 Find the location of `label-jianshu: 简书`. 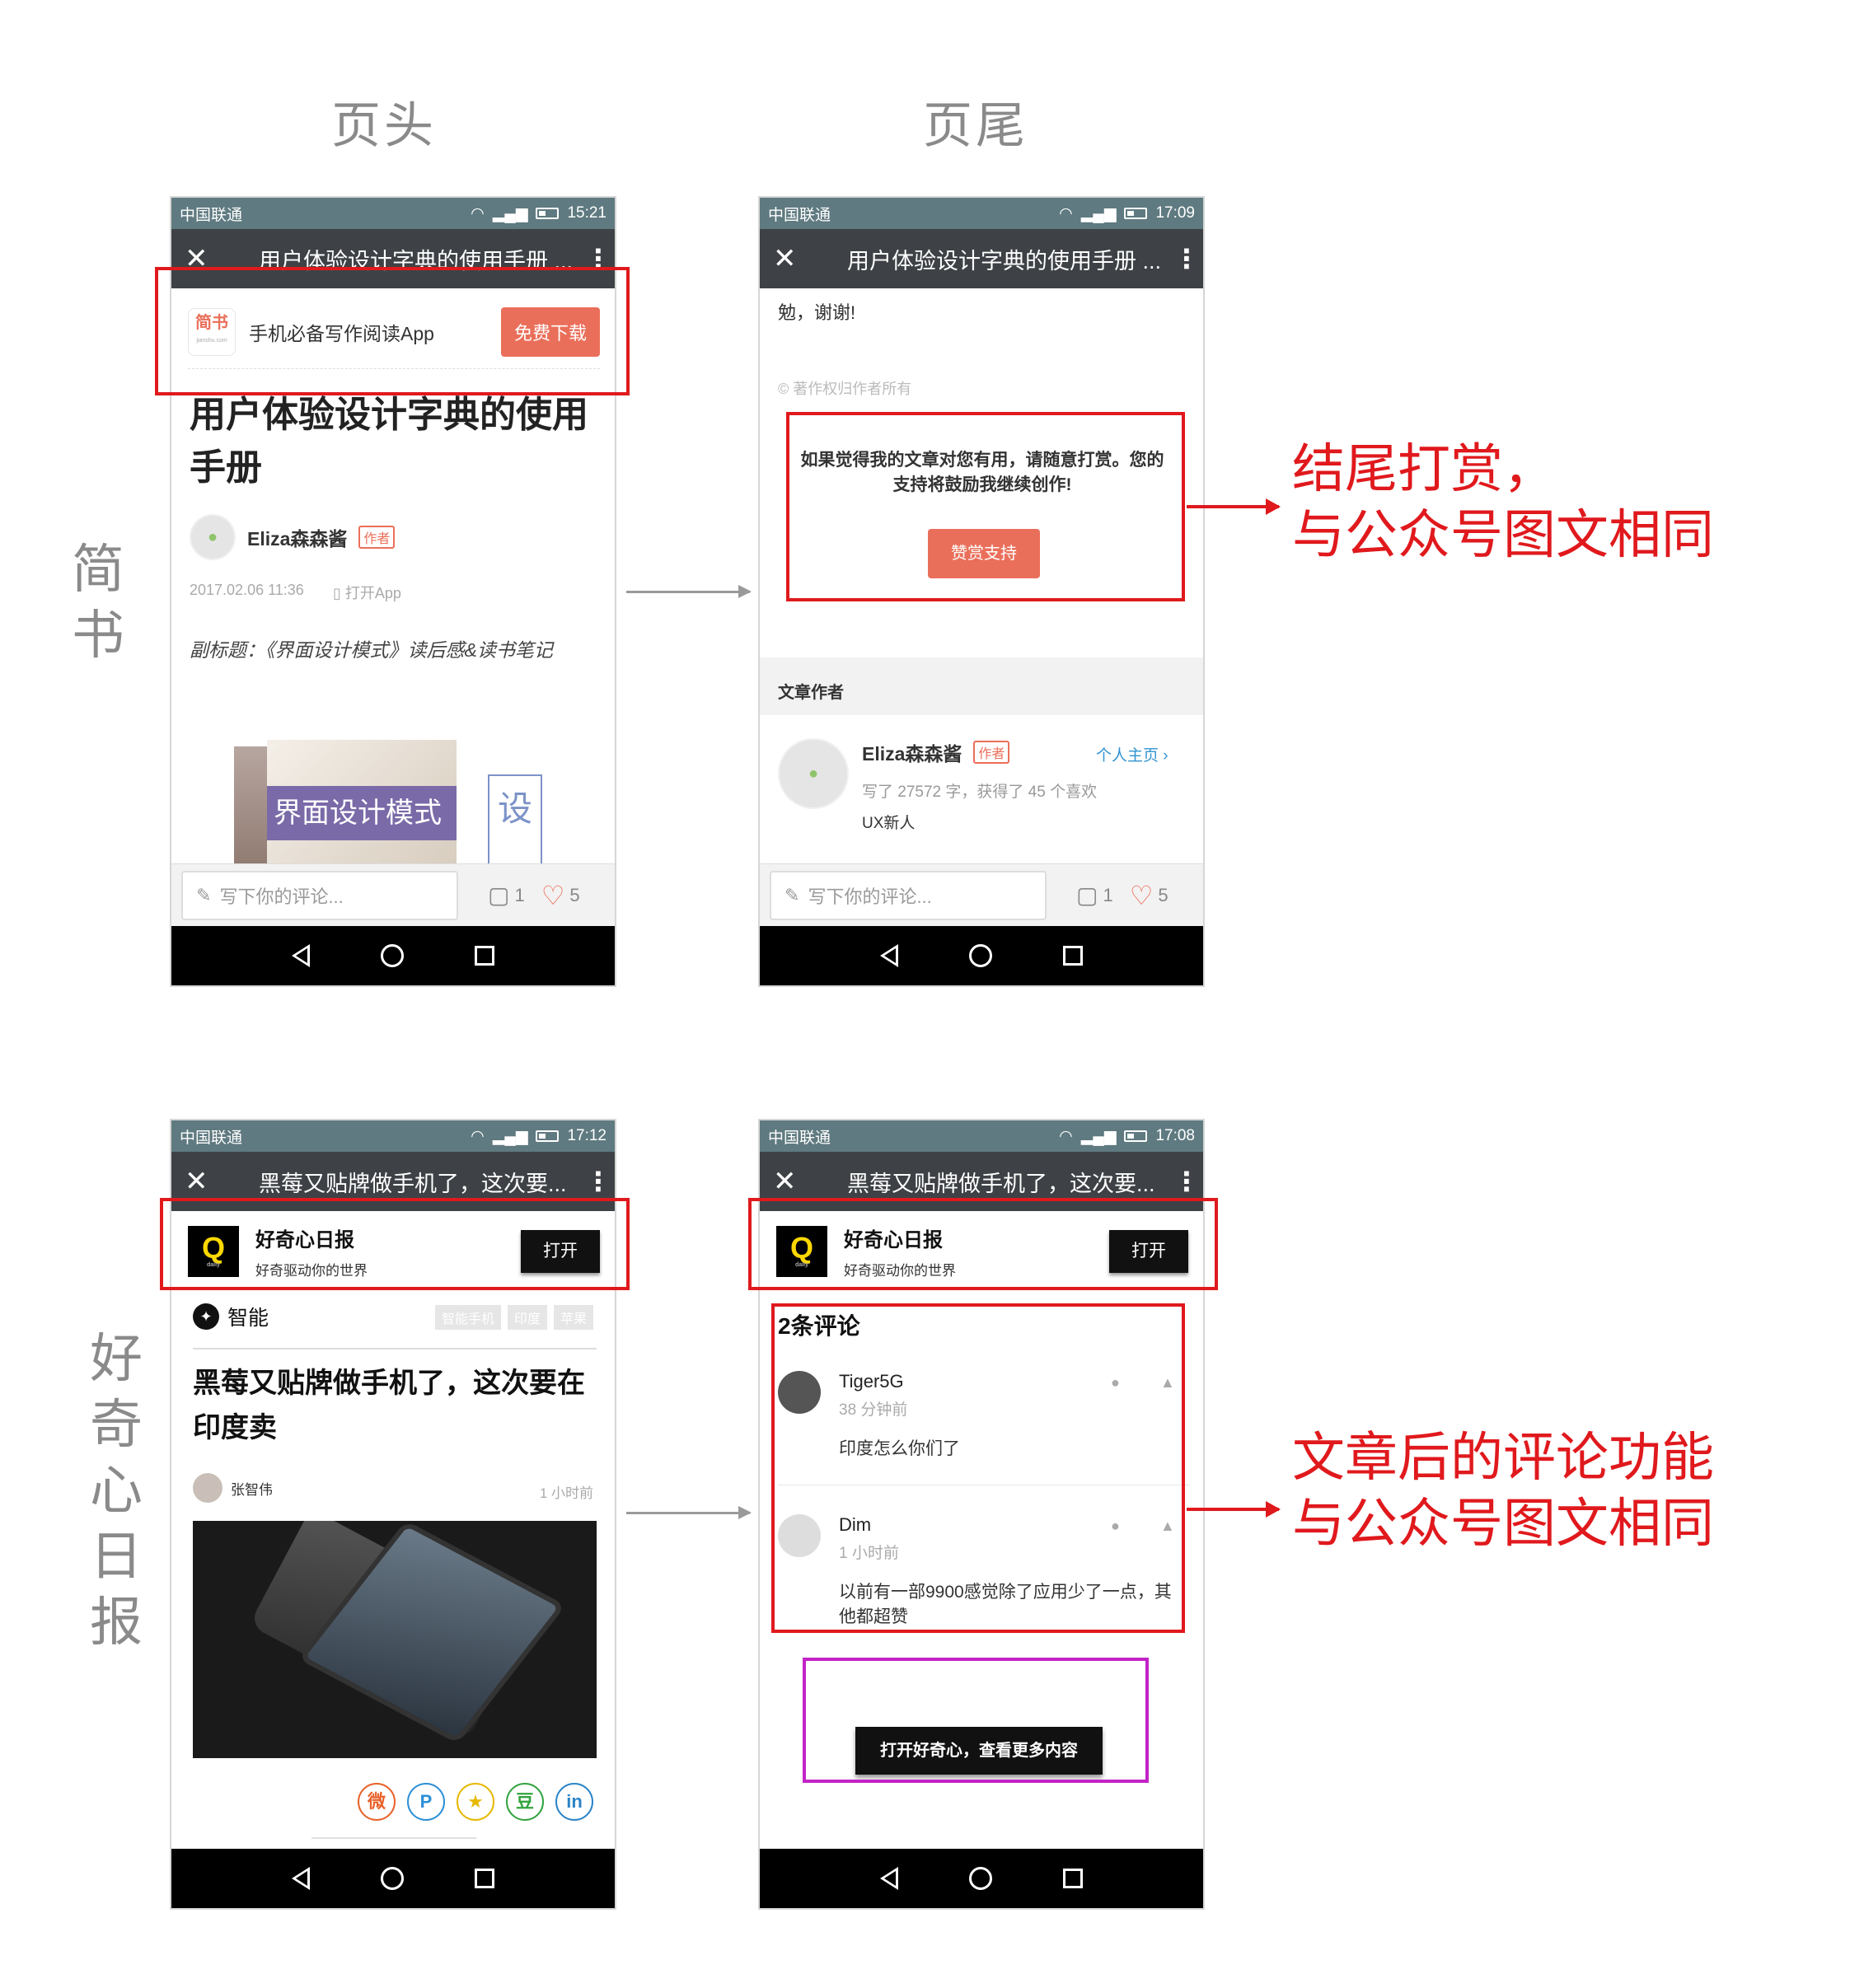

label-jianshu: 简书 is located at coordinates (98, 603).